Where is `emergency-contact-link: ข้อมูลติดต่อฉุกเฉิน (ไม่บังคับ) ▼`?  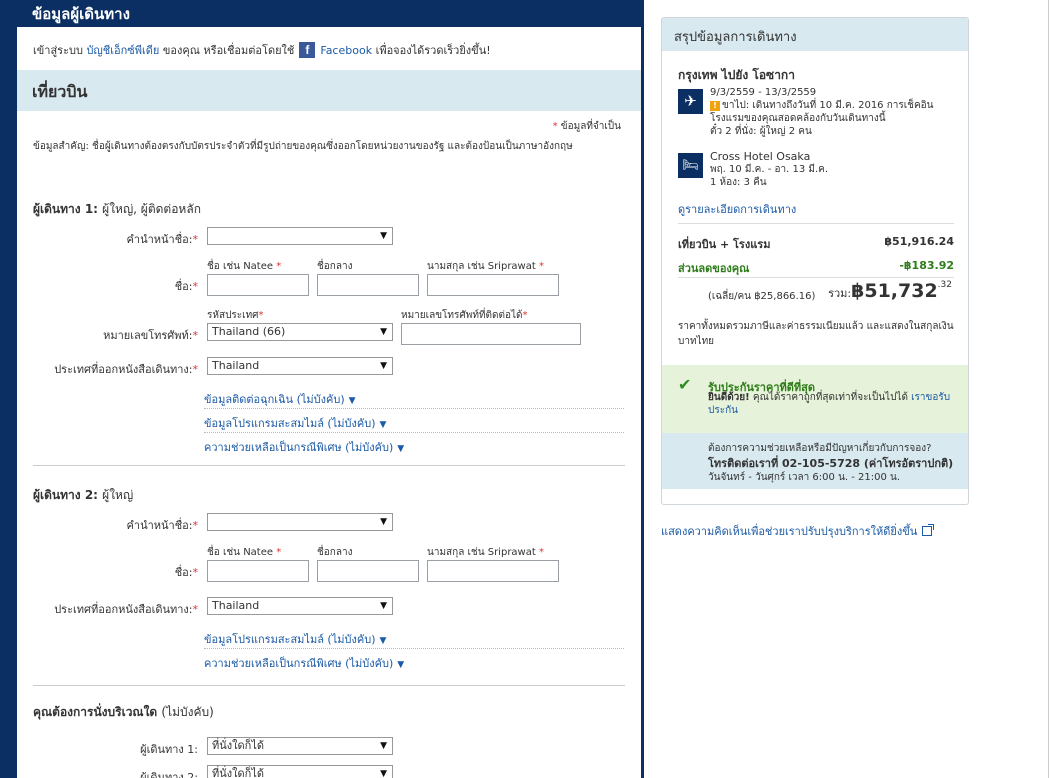
emergency-contact-link: ข้อมูลติดต่อฉุกเฉิน (ไม่บังคับ) ▼ is located at coordinates (280, 399).